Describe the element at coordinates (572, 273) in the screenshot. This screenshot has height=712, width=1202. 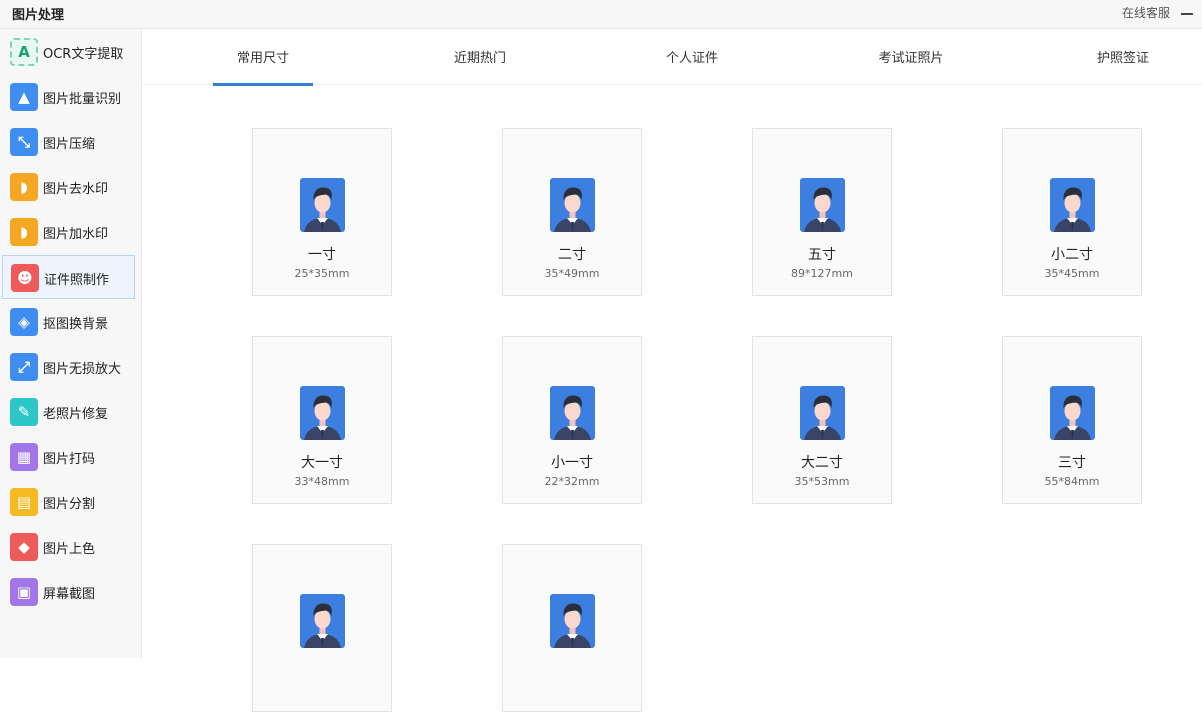
I see `size-dimensions: 35*49mm` at that location.